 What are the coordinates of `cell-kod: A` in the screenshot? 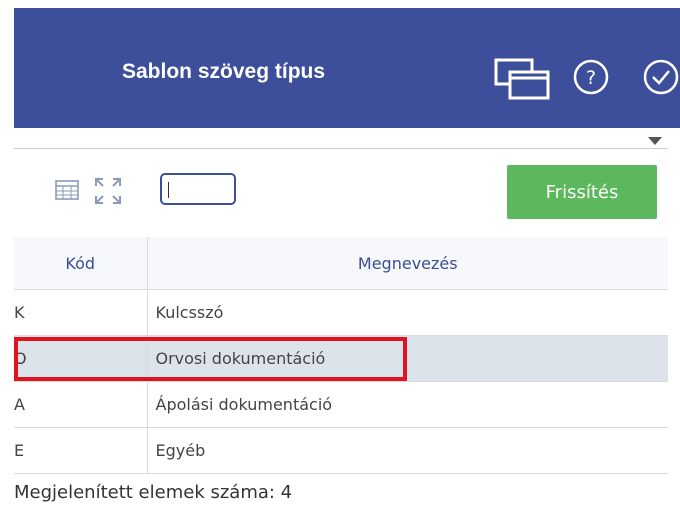 It's located at (80, 404).